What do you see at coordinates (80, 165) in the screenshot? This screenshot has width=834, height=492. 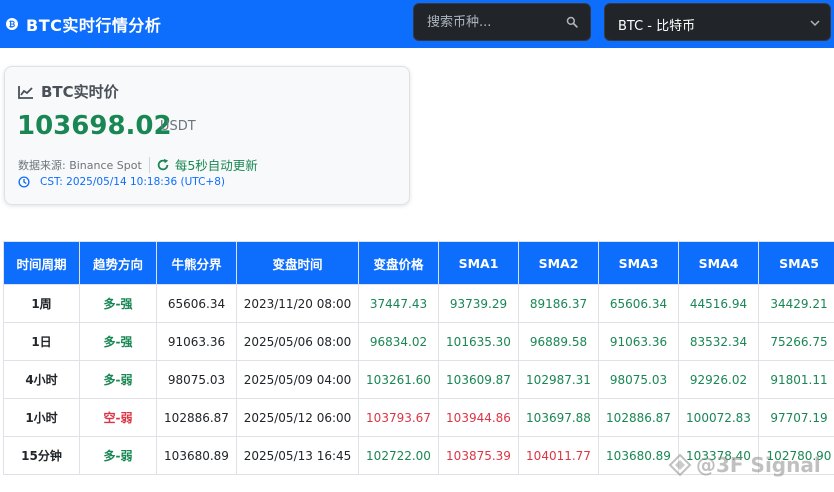 I see `data-source: 数据来源: Binance Spot` at bounding box center [80, 165].